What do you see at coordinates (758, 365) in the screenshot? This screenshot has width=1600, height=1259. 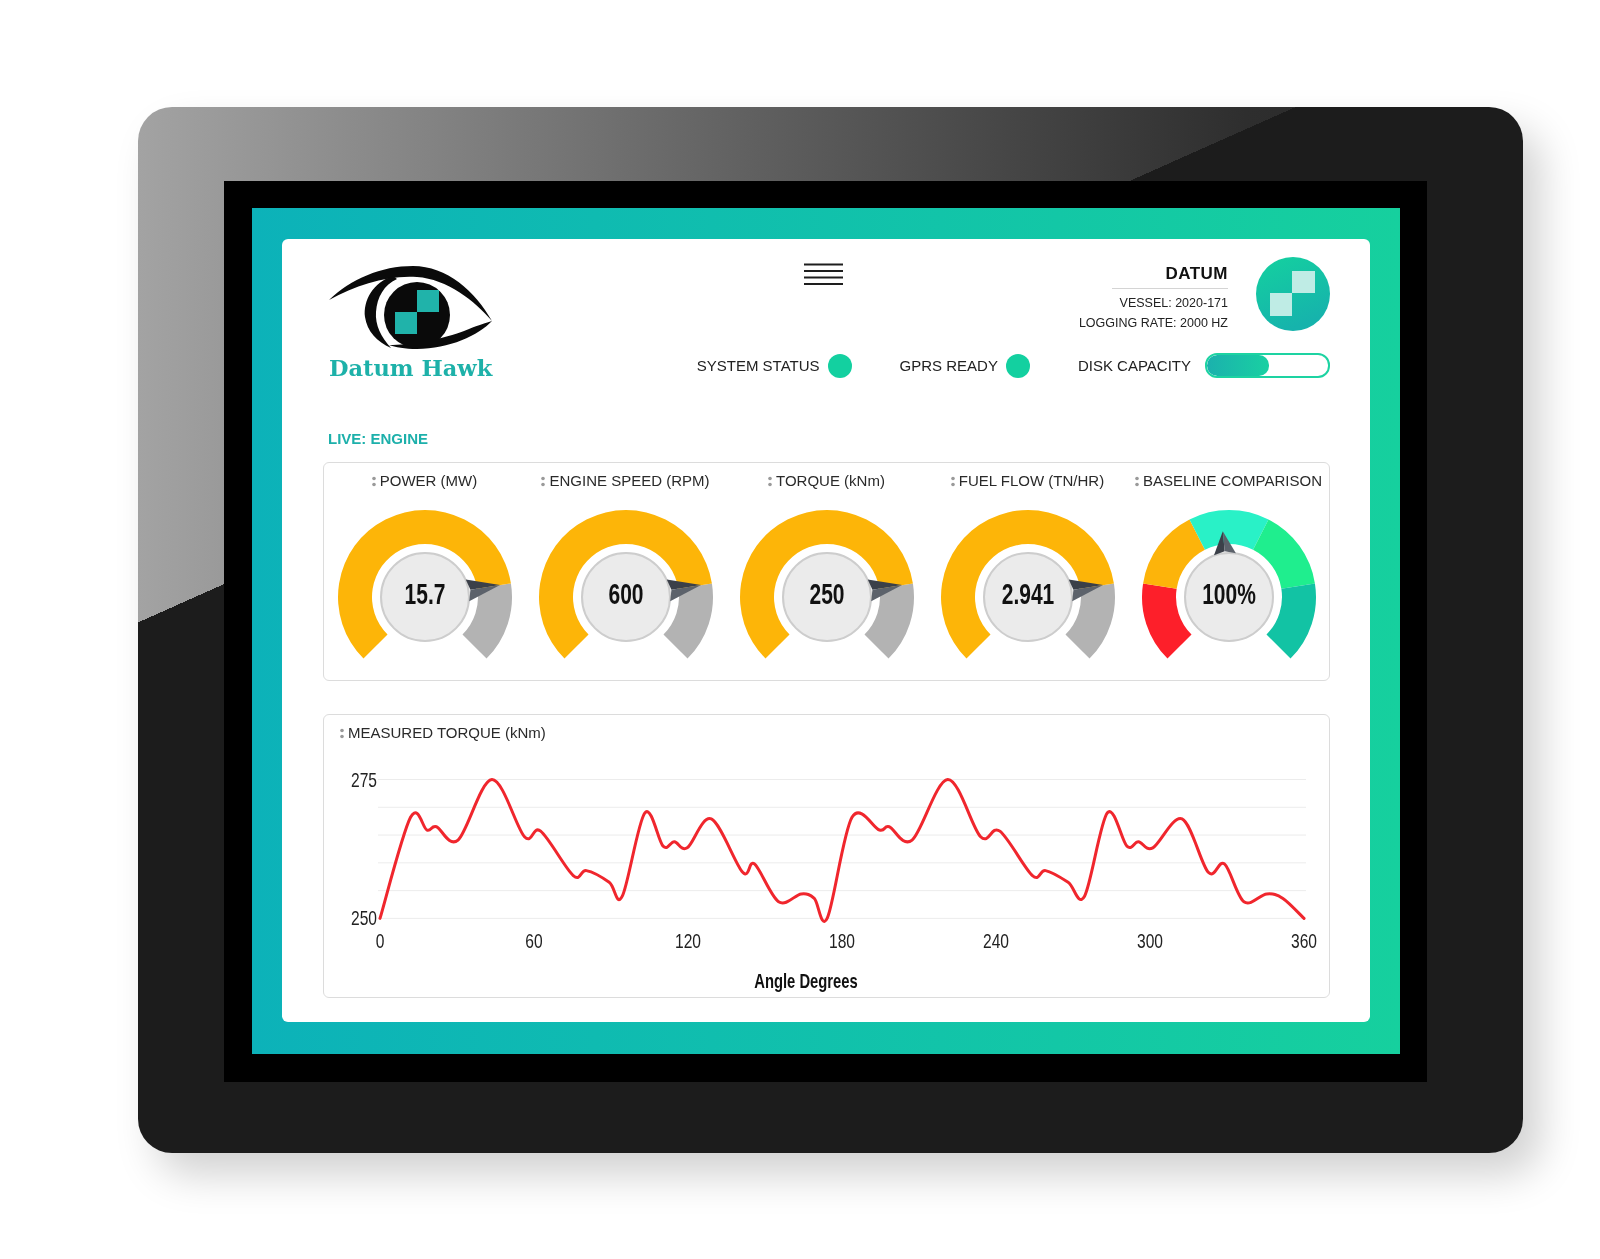 I see `status-label: SYSTEM STATUS` at bounding box center [758, 365].